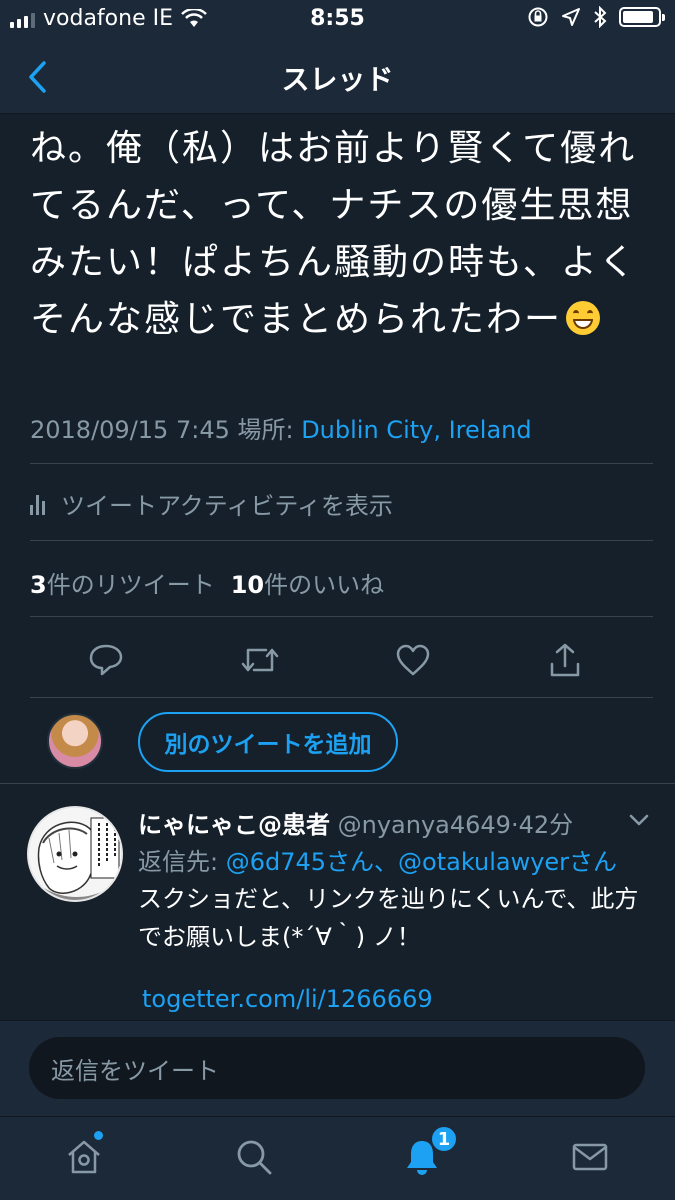  Describe the element at coordinates (182, 862) in the screenshot. I see `reply-to-prefix: 返信先:` at that location.